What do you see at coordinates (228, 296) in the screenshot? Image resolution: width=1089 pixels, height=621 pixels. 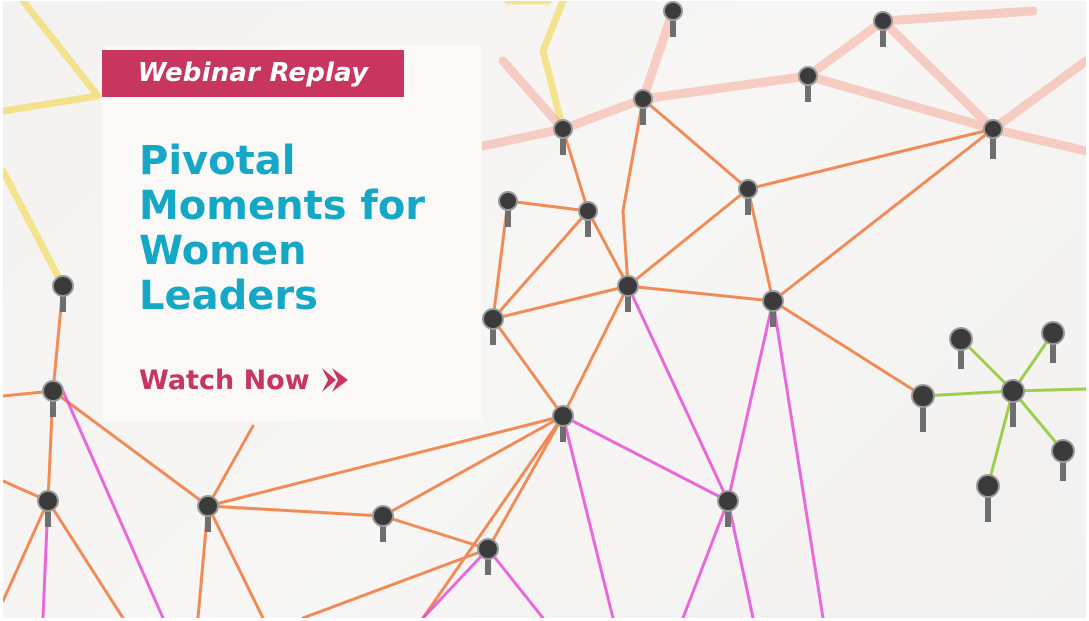 I see `title-line: Leaders` at bounding box center [228, 296].